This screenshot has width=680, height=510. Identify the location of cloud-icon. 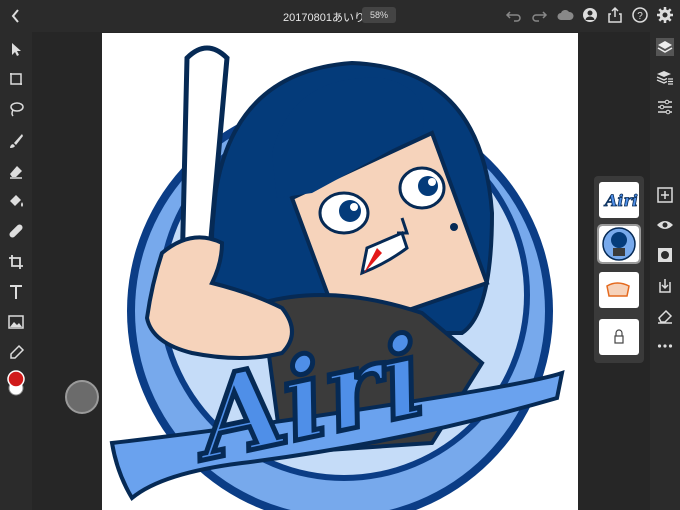
(565, 15).